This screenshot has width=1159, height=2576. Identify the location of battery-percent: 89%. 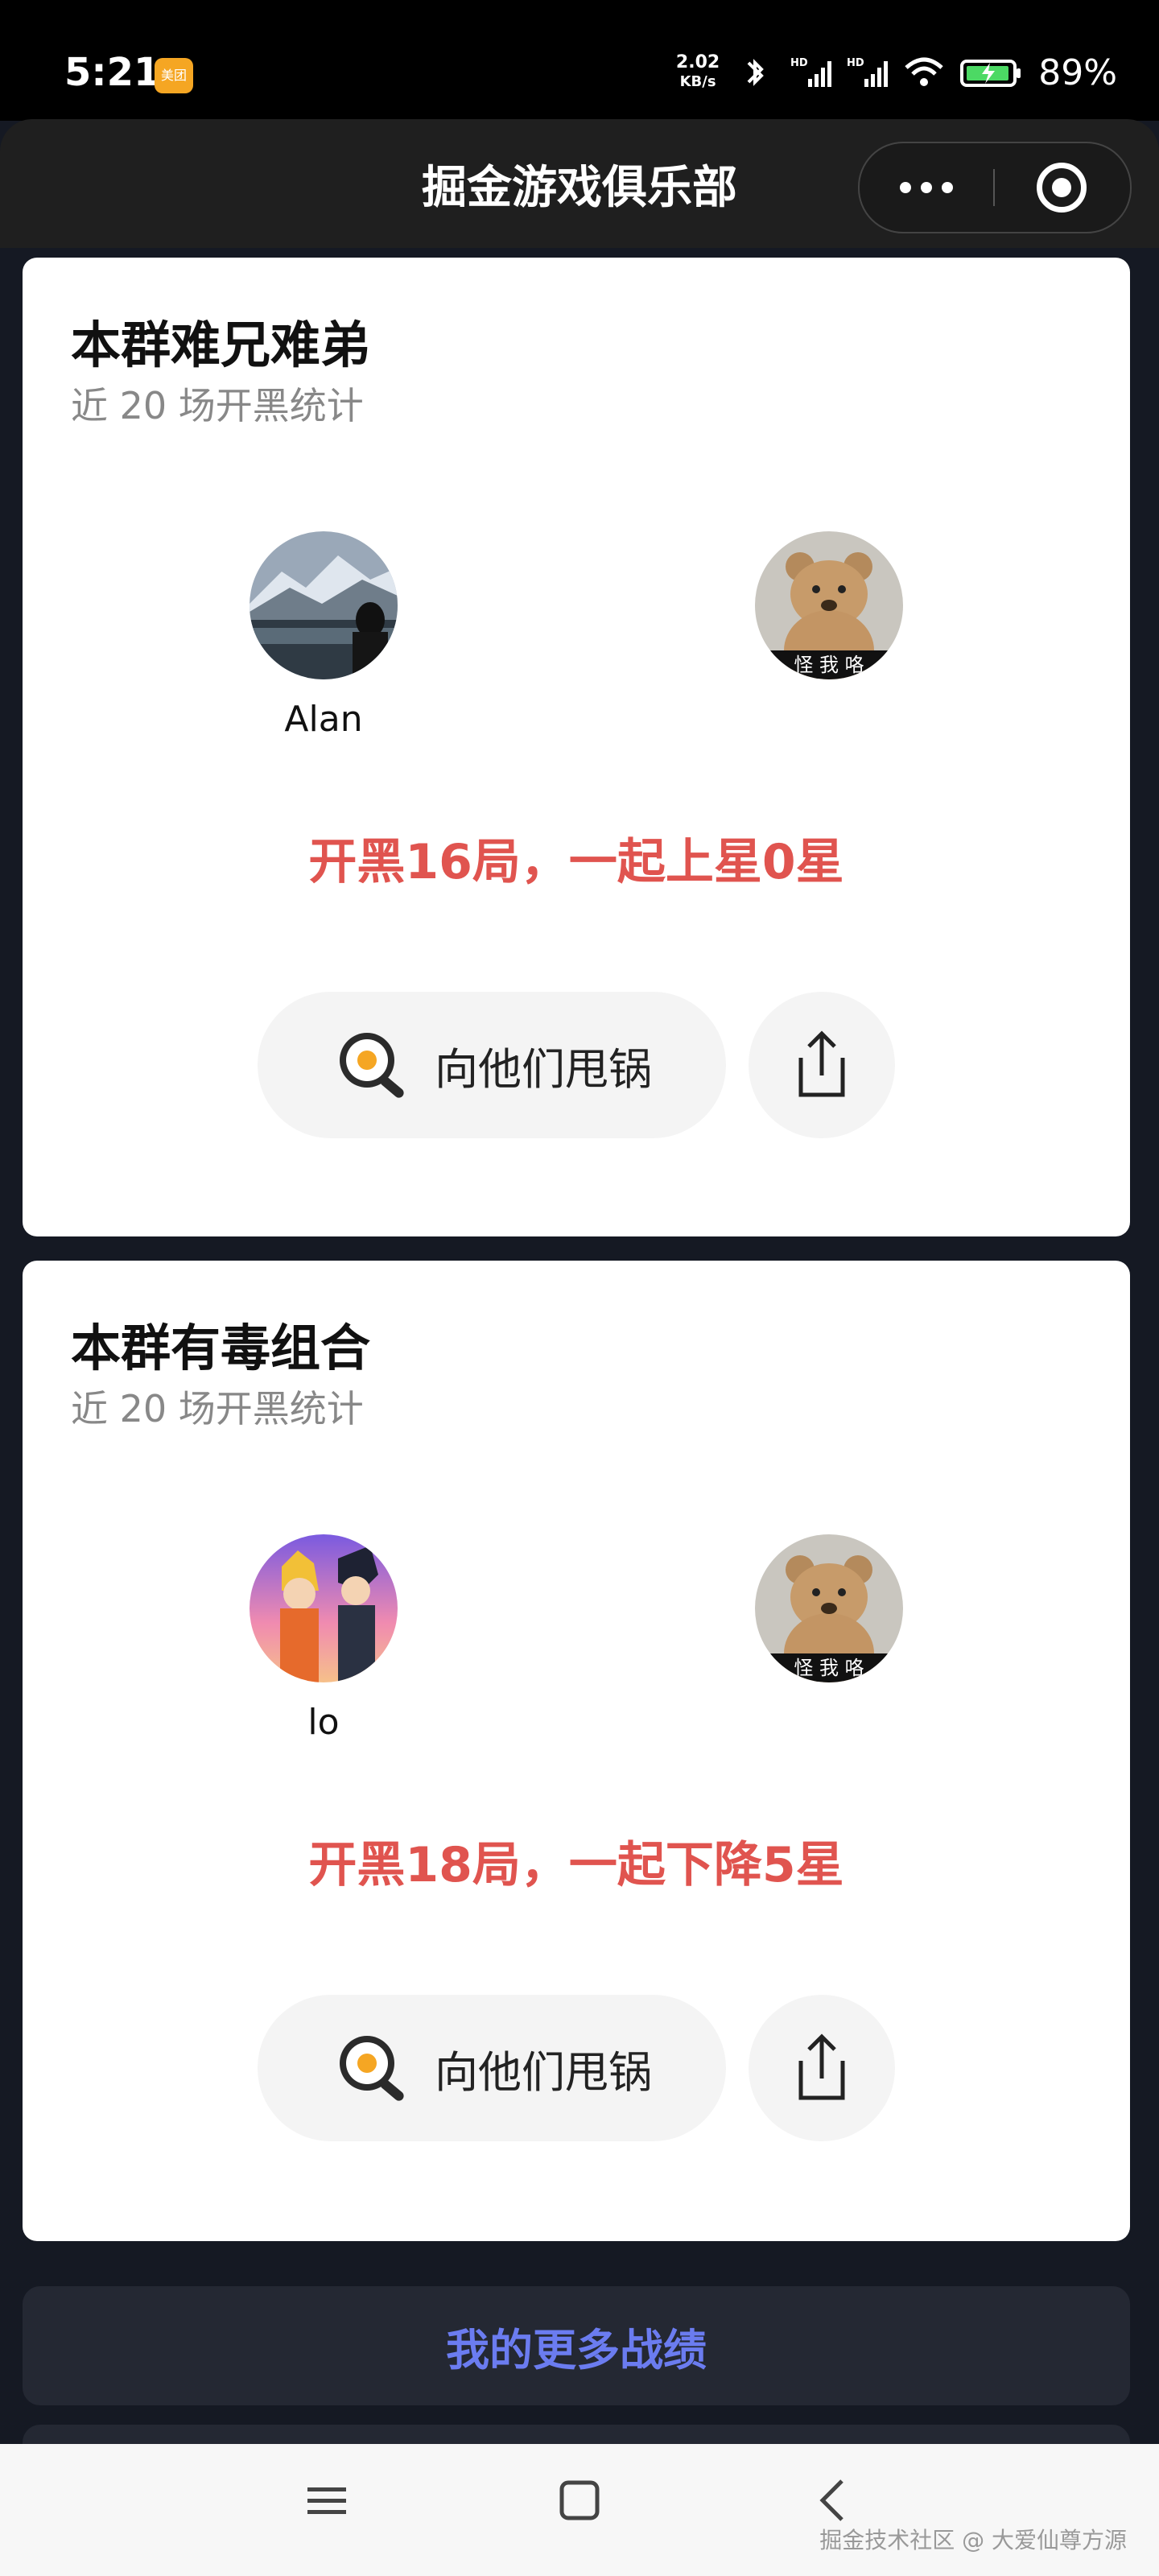
(1077, 72).